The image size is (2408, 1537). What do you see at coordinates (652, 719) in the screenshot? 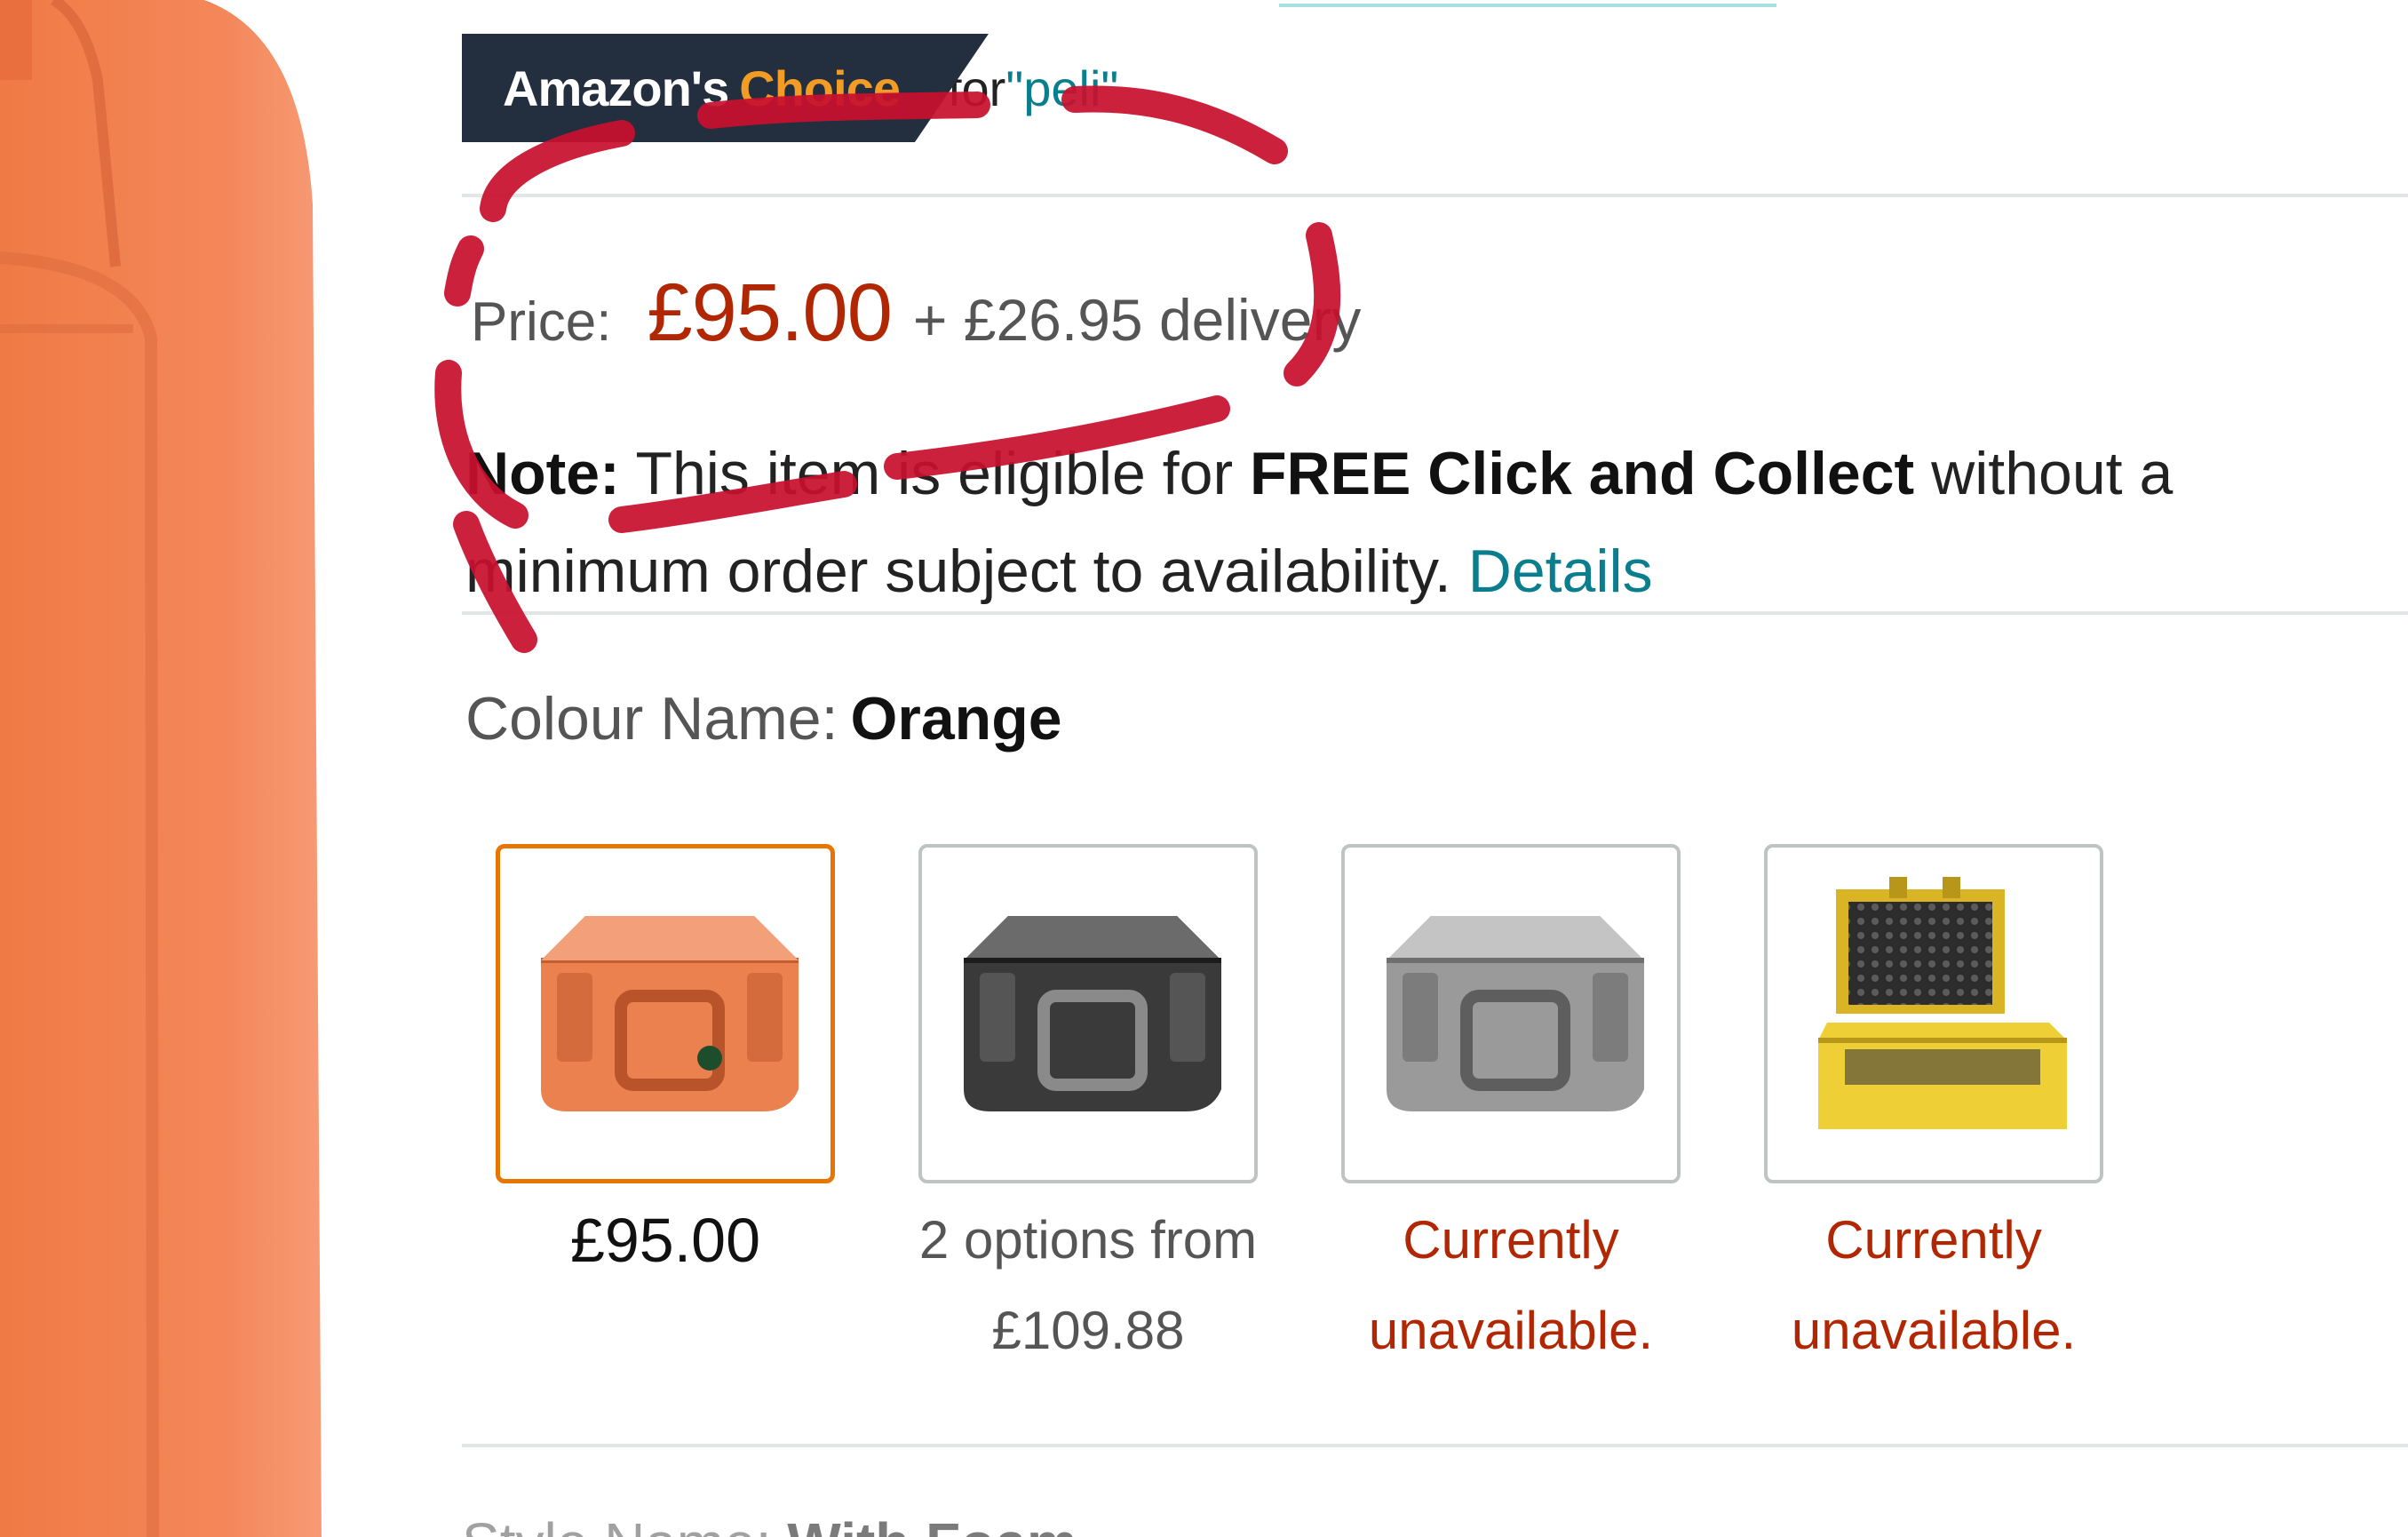
I see `colour-label: Colour Name:` at bounding box center [652, 719].